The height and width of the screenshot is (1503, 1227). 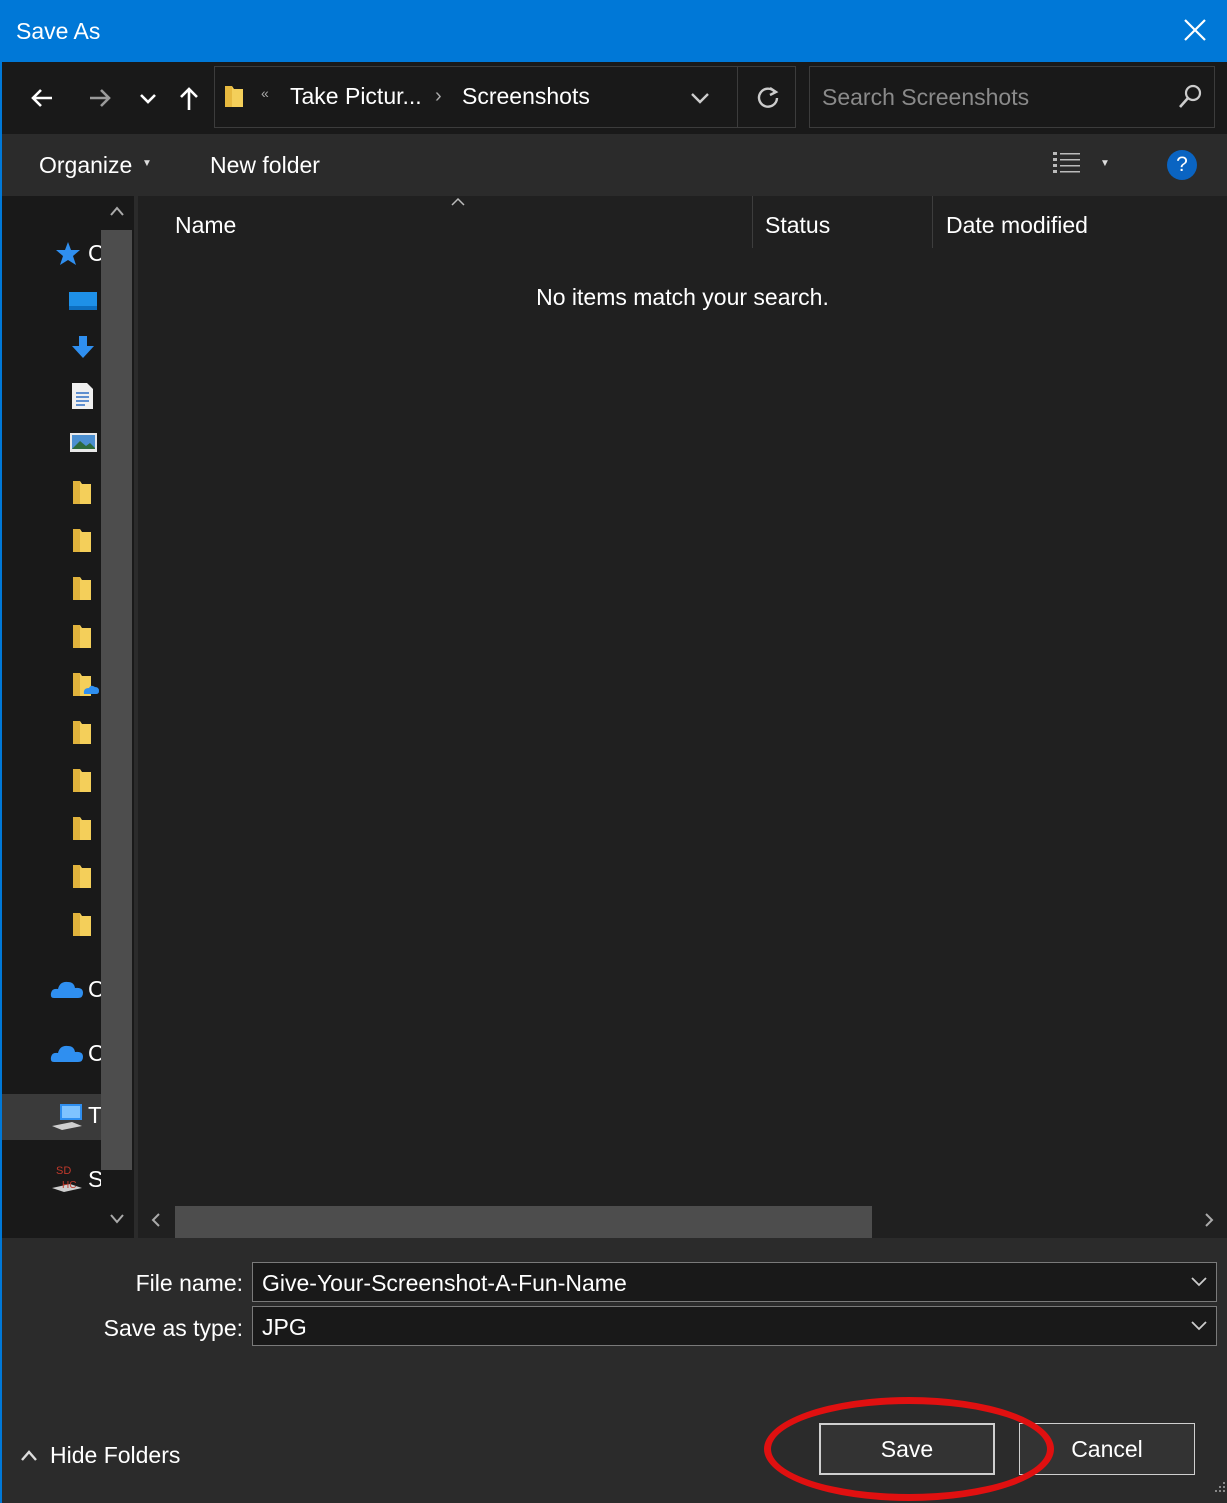 I want to click on refresh-icon, so click(x=767, y=97).